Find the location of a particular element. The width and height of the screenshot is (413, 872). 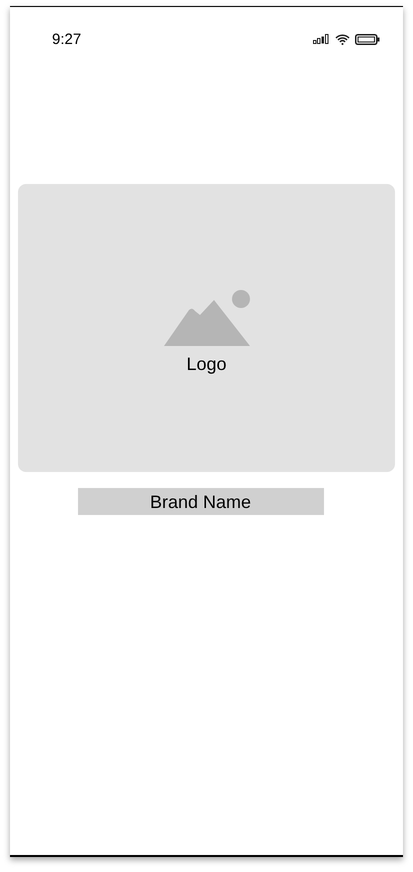

battery-icon is located at coordinates (367, 39).